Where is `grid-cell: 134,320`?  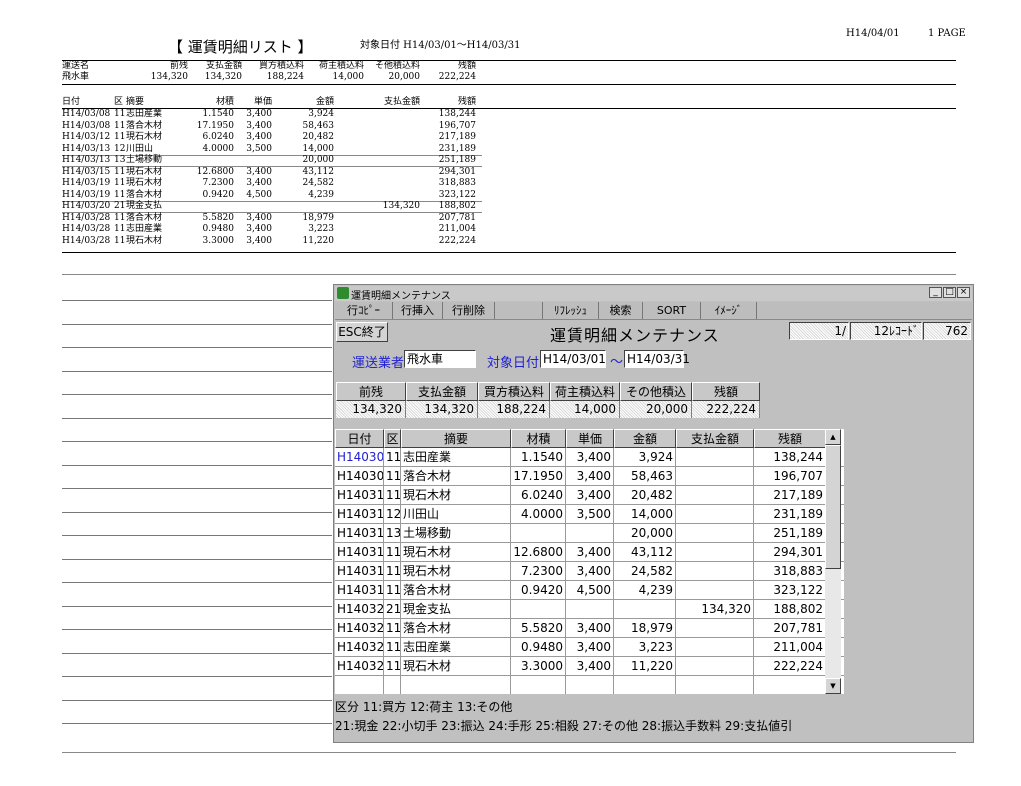
grid-cell: 134,320 is located at coordinates (715, 609).